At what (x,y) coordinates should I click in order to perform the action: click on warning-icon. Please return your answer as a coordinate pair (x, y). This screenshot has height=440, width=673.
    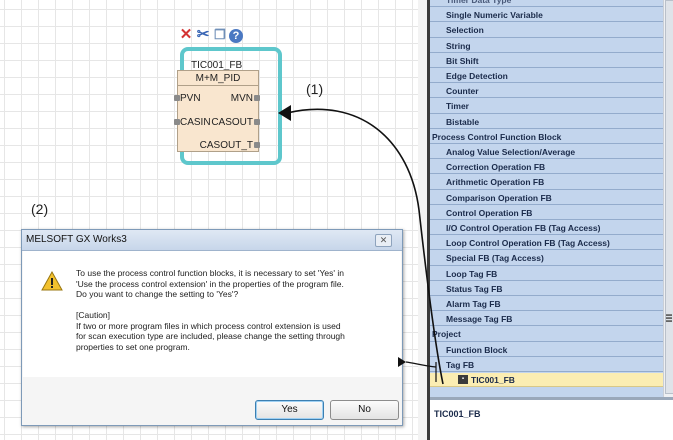
    Looking at the image, I should click on (52, 281).